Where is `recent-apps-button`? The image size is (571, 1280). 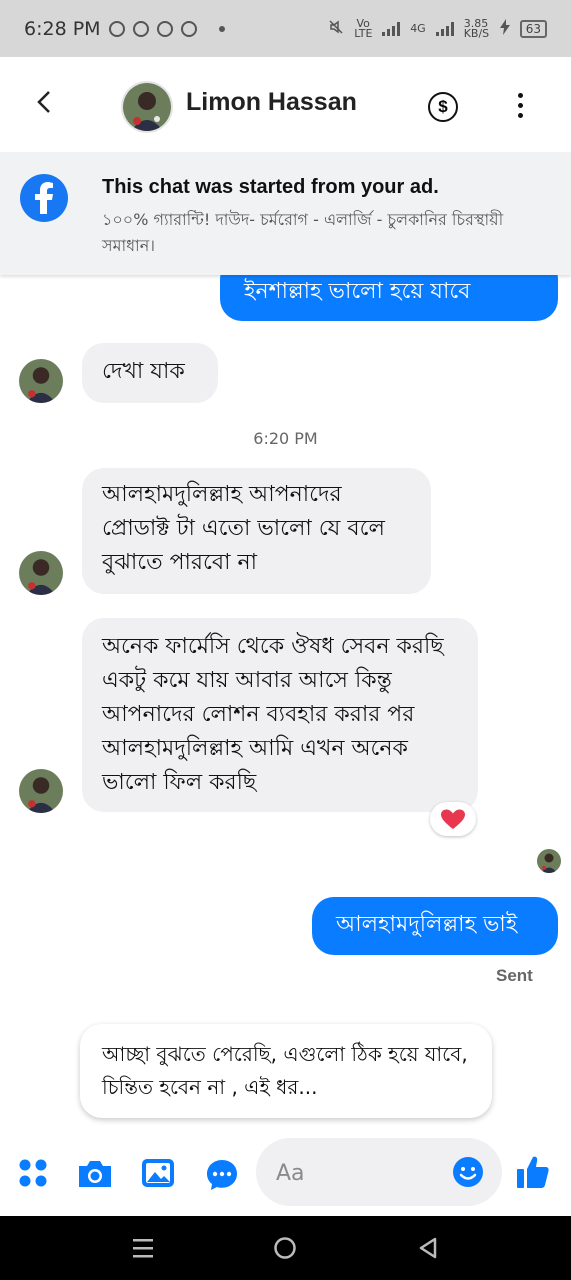 recent-apps-button is located at coordinates (143, 1250).